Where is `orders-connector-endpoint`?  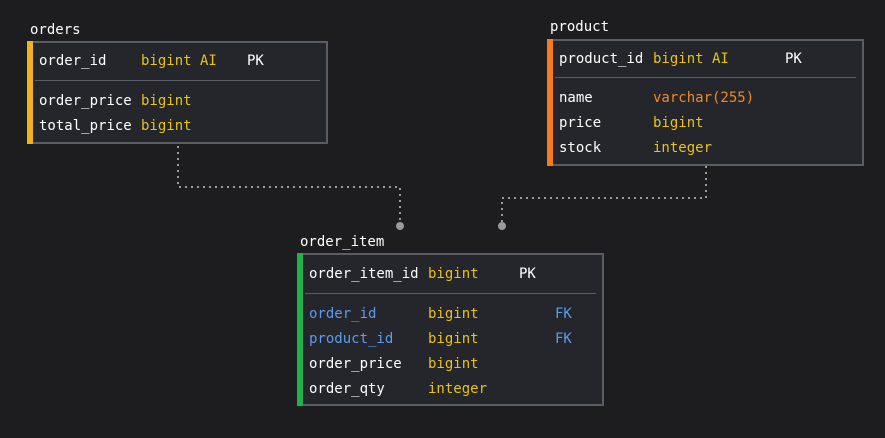 orders-connector-endpoint is located at coordinates (400, 226).